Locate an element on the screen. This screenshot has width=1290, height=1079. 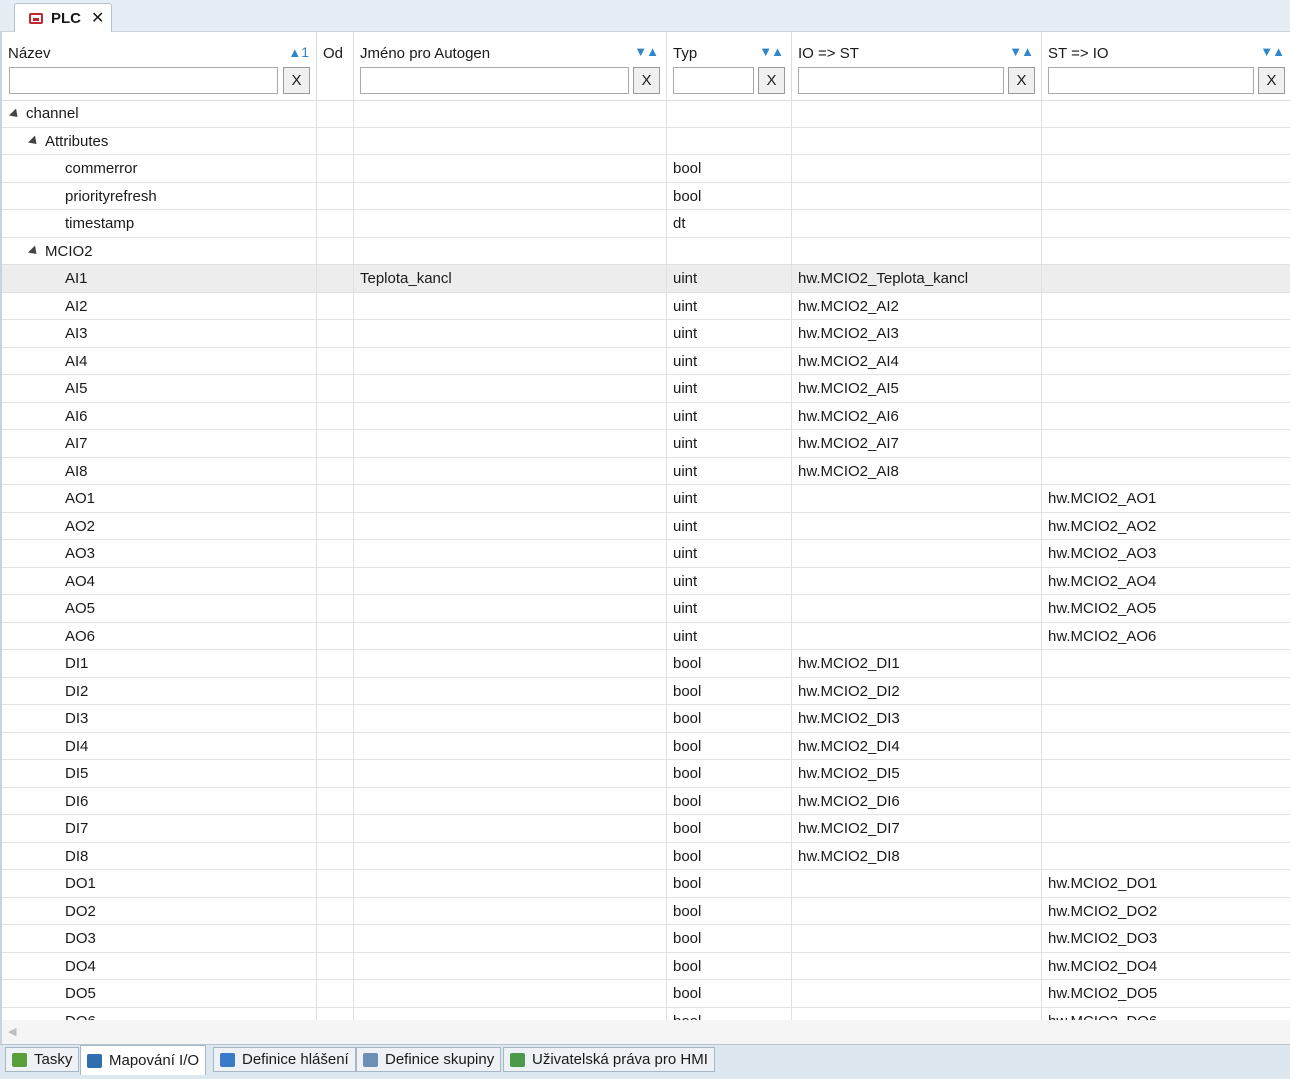
st-io-filter-input is located at coordinates (1151, 80).